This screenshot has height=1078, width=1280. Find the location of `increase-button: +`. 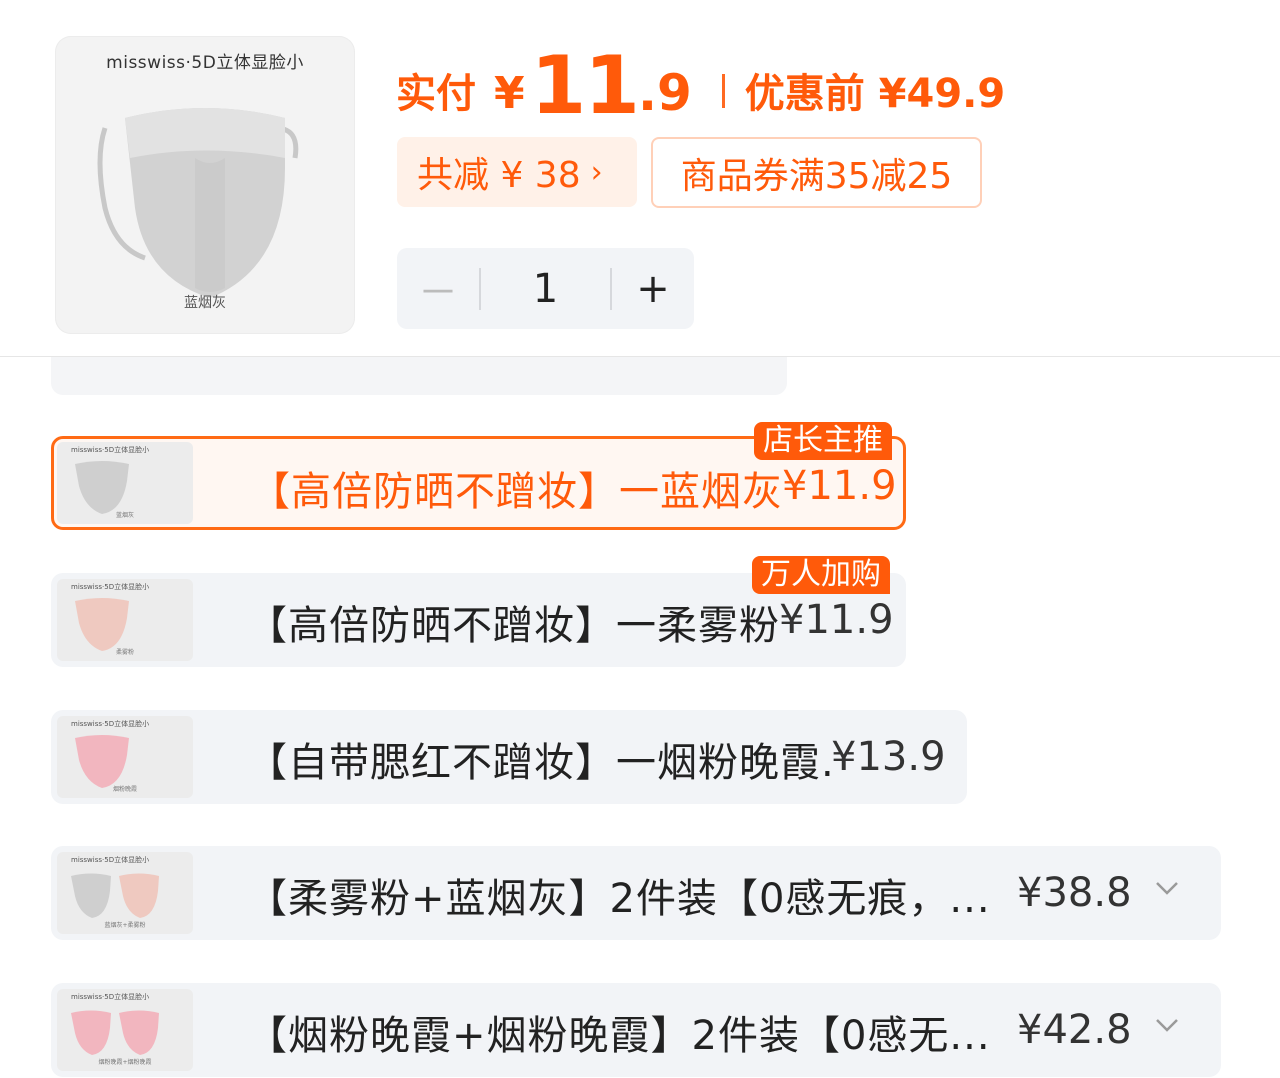

increase-button: + is located at coordinates (653, 288).